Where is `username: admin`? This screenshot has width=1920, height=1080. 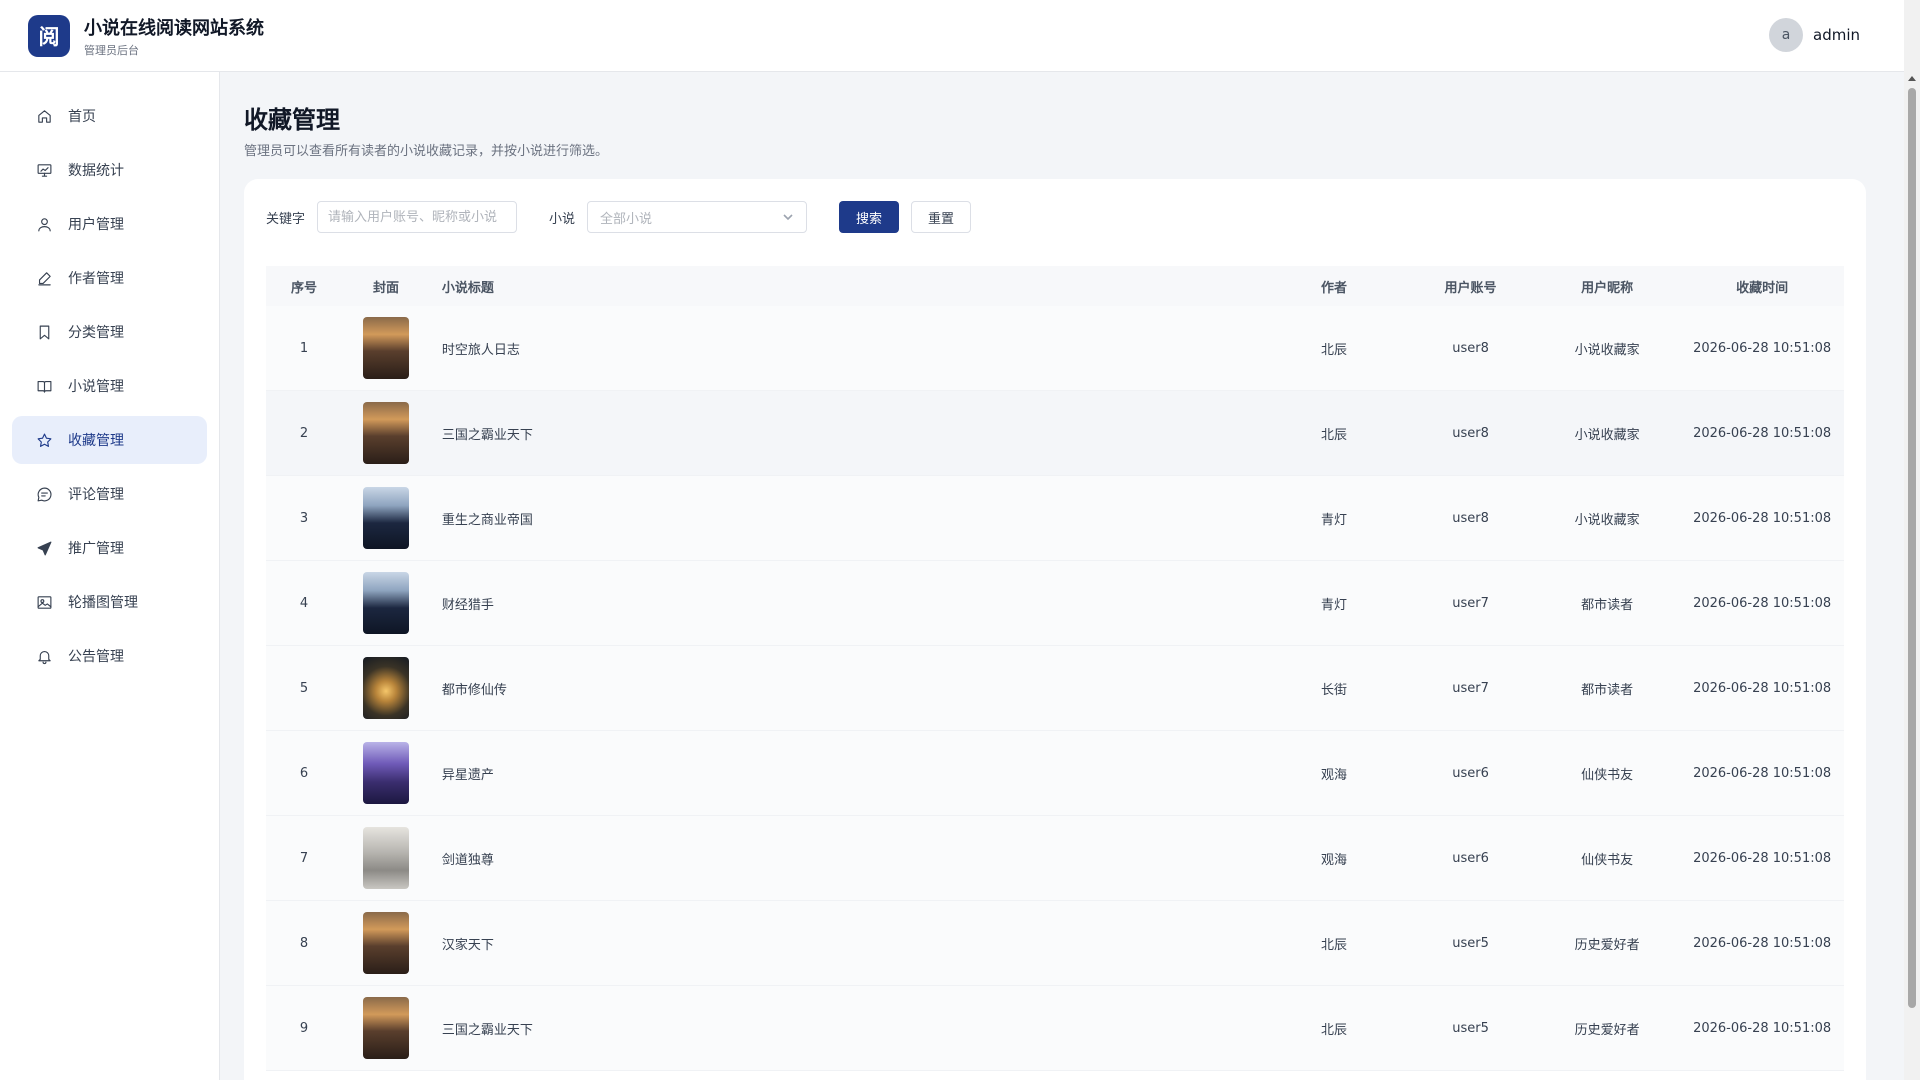 username: admin is located at coordinates (1836, 35).